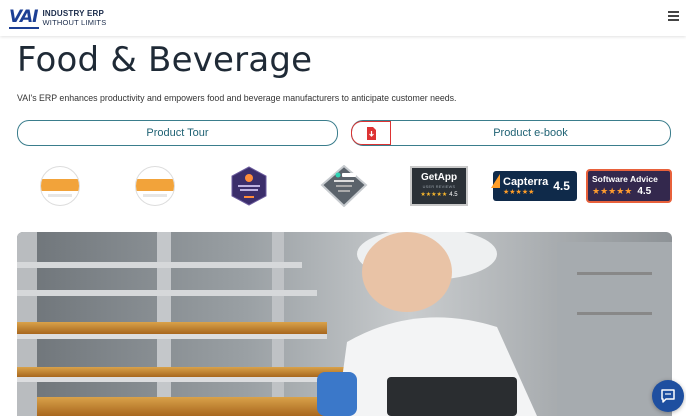  Describe the element at coordinates (24, 18) in the screenshot. I see `logo-mark: VAI` at that location.